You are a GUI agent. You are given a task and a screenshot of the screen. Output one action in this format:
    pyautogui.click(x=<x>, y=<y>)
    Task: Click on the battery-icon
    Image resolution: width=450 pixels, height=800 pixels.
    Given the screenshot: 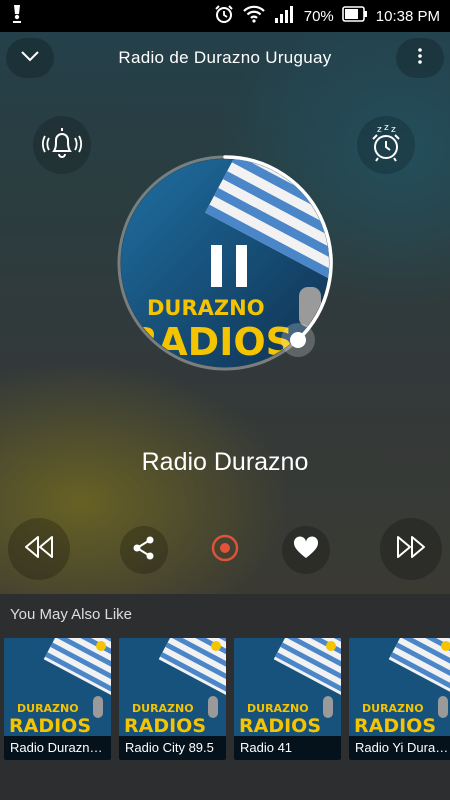 What is the action you would take?
    pyautogui.click(x=354, y=16)
    